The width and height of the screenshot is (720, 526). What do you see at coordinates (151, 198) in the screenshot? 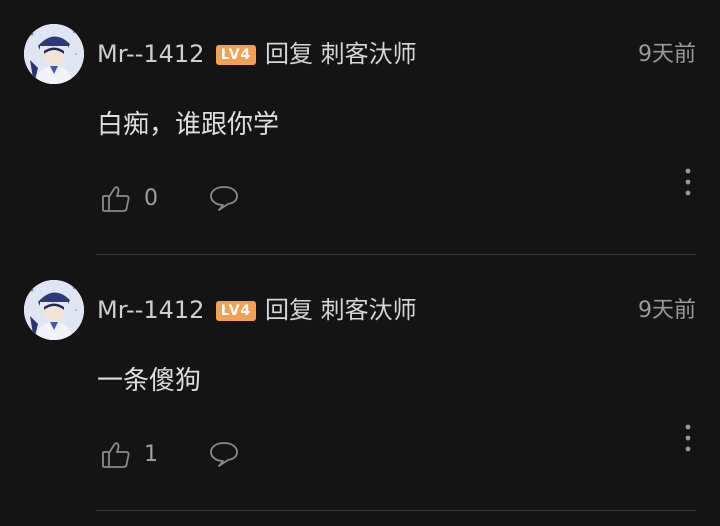
I see `like-count: 0` at bounding box center [151, 198].